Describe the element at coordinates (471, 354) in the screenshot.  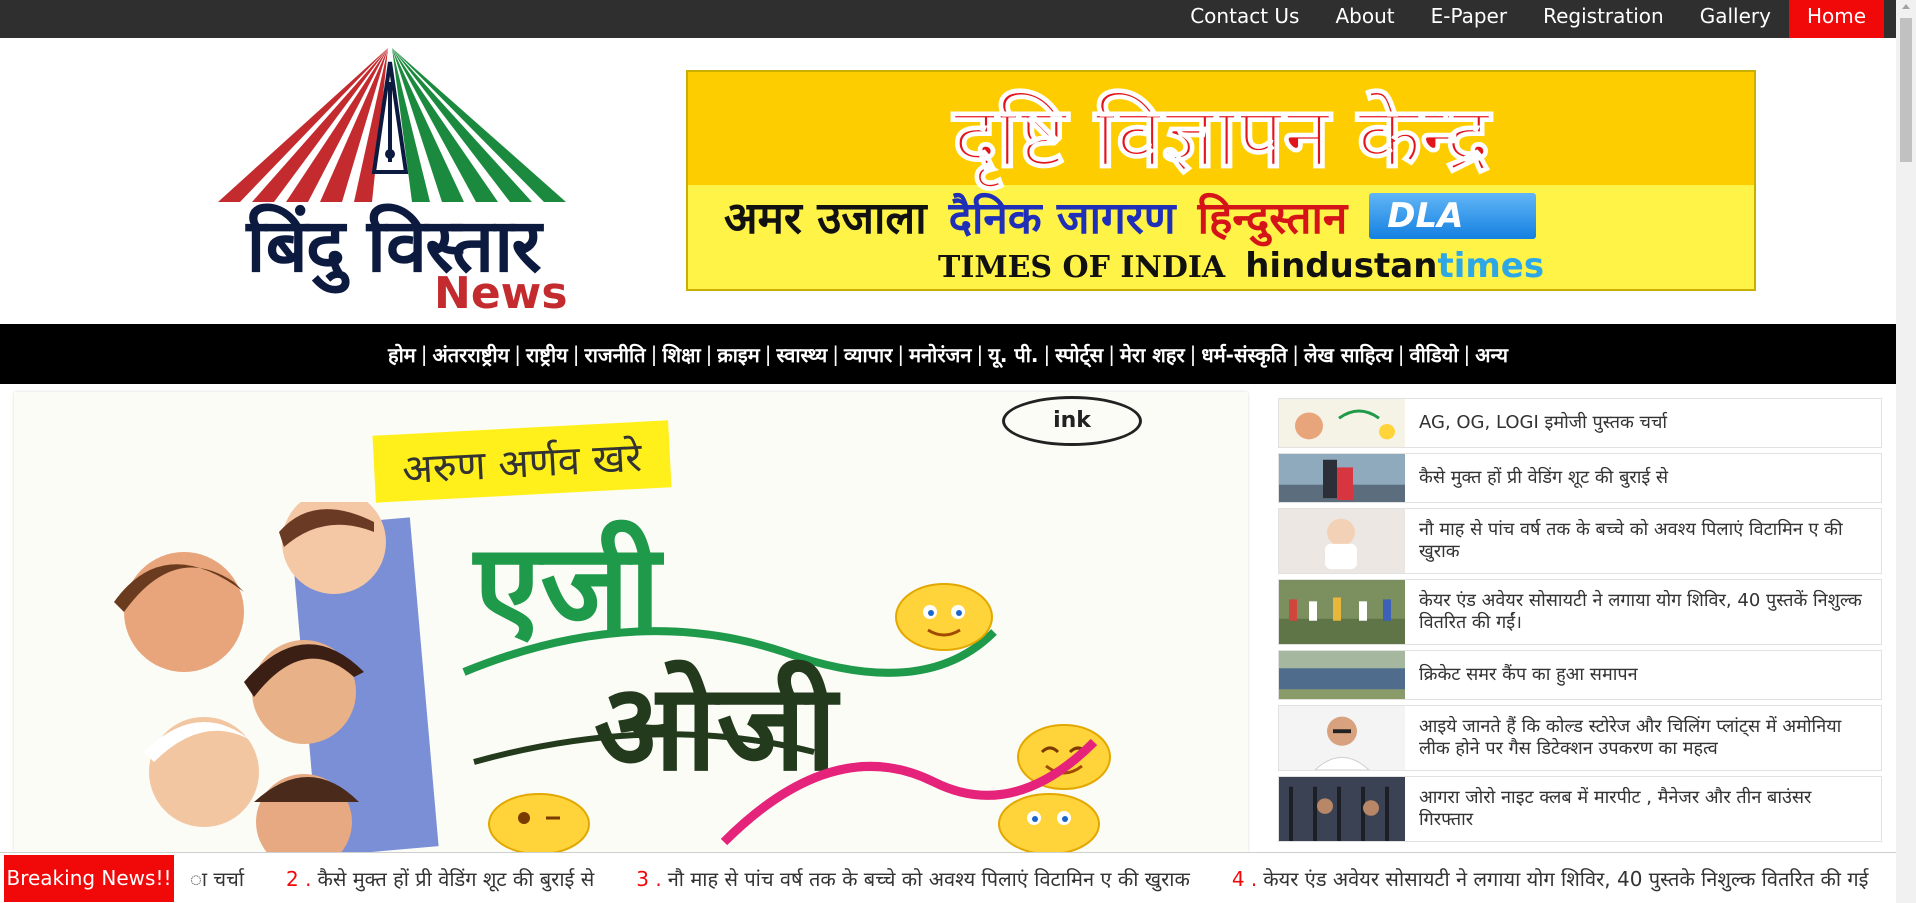
I see `category-nav-item: अंतरराष्ट्रीय` at that location.